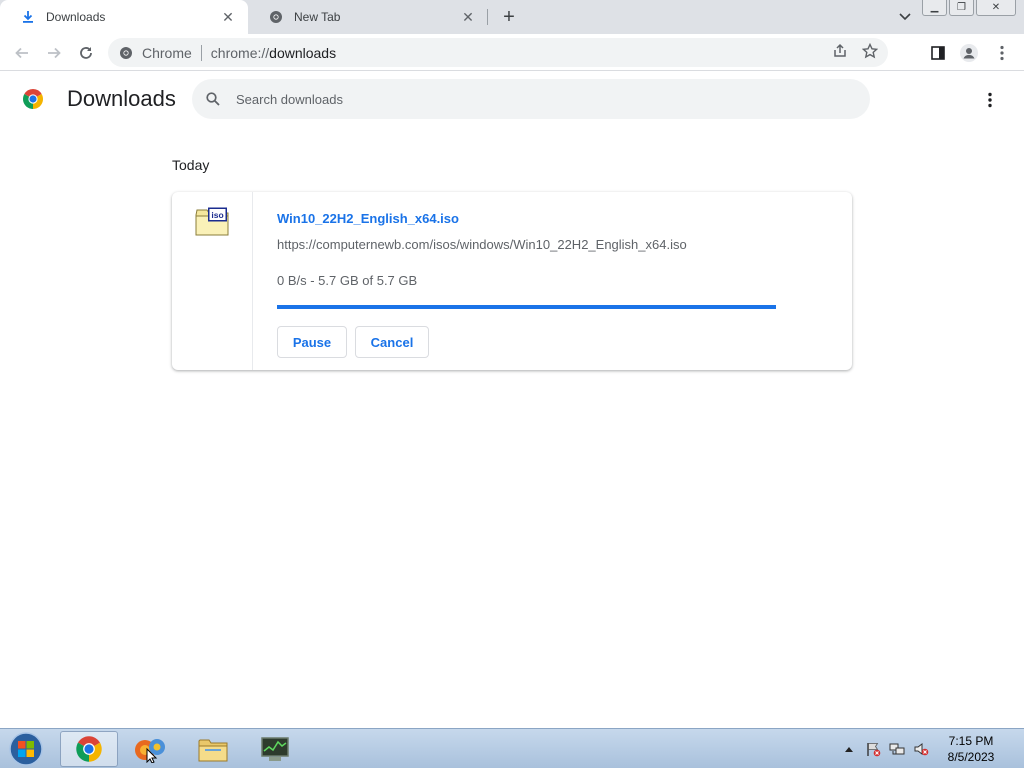 The image size is (1024, 768). I want to click on browser-toolbar: Chrome chrome://downloads, so click(512, 52).